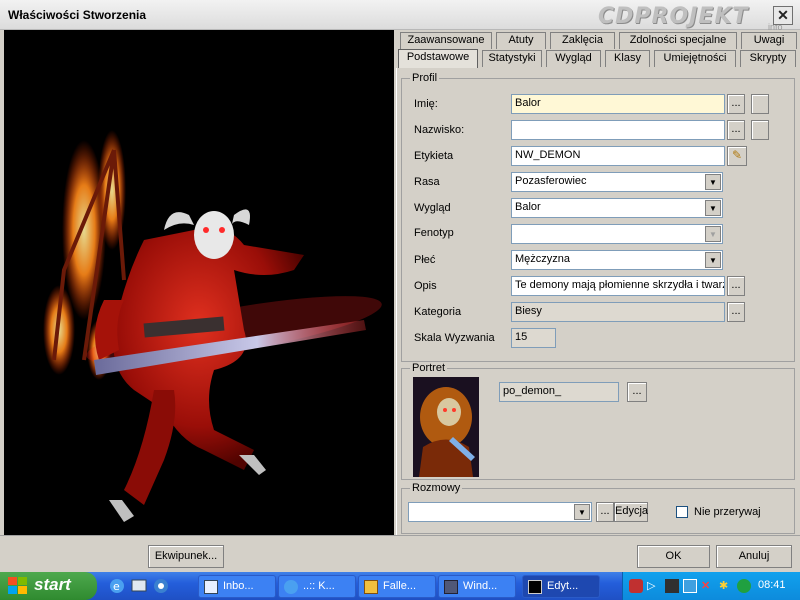  Describe the element at coordinates (371, 587) in the screenshot. I see `envelope-icon` at that location.